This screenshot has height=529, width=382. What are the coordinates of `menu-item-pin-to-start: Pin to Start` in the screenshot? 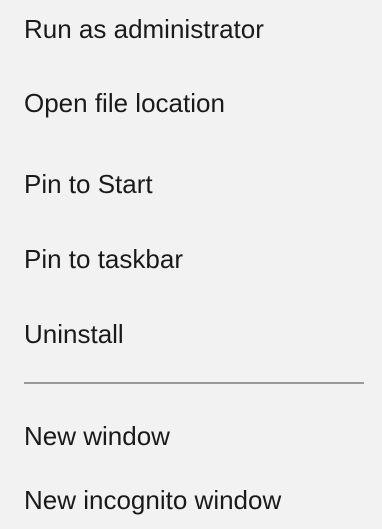 It's located at (191, 184).